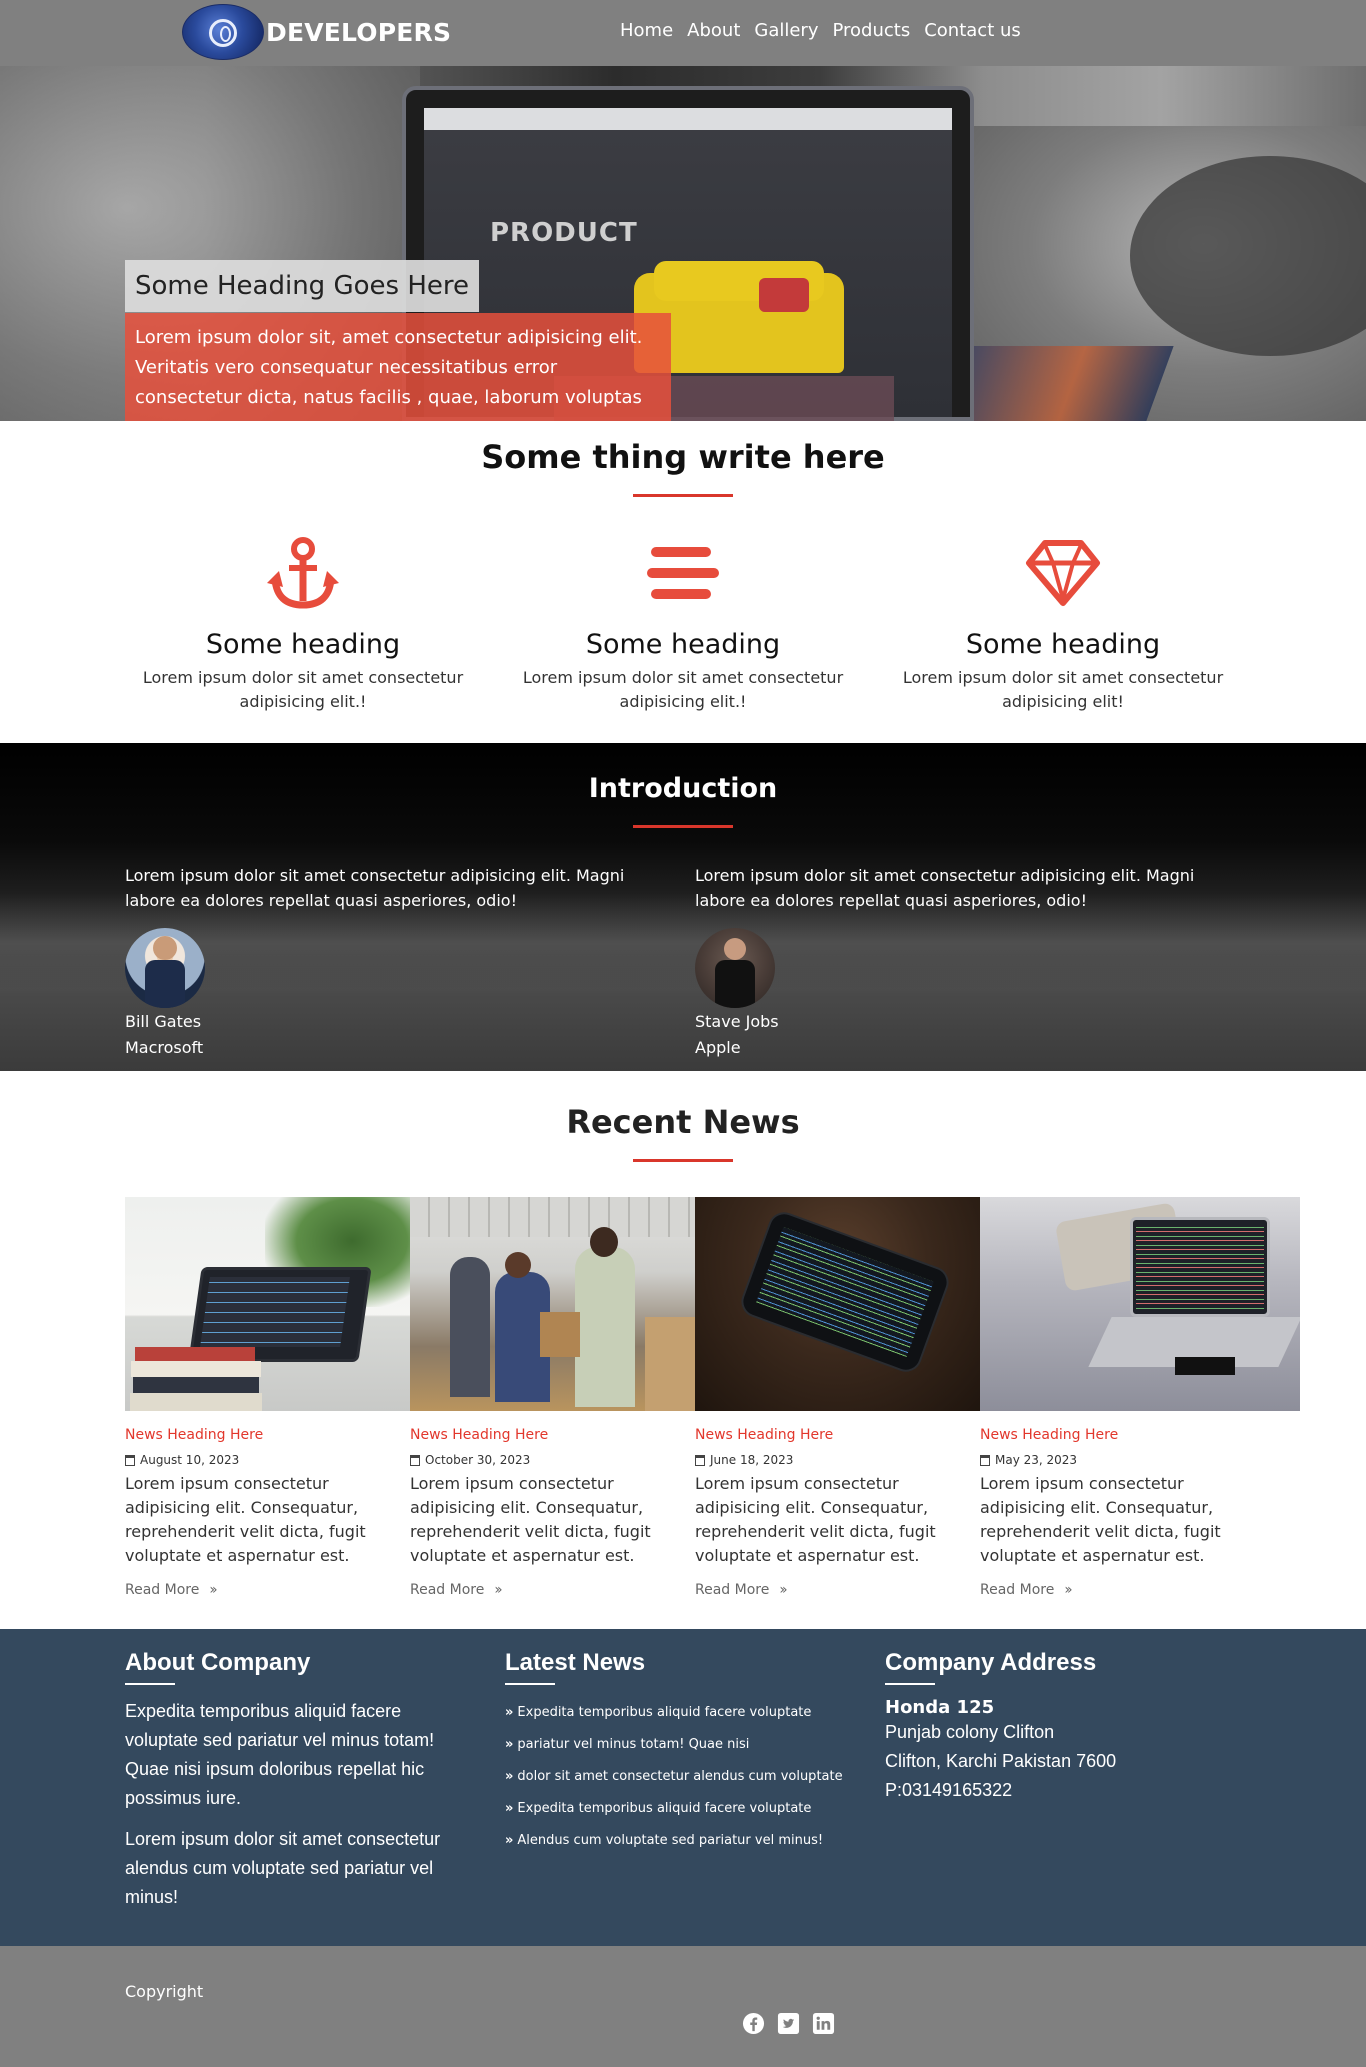 The width and height of the screenshot is (1366, 2067). Describe the element at coordinates (949, 1790) in the screenshot. I see `address-phone: P:03149165322` at that location.